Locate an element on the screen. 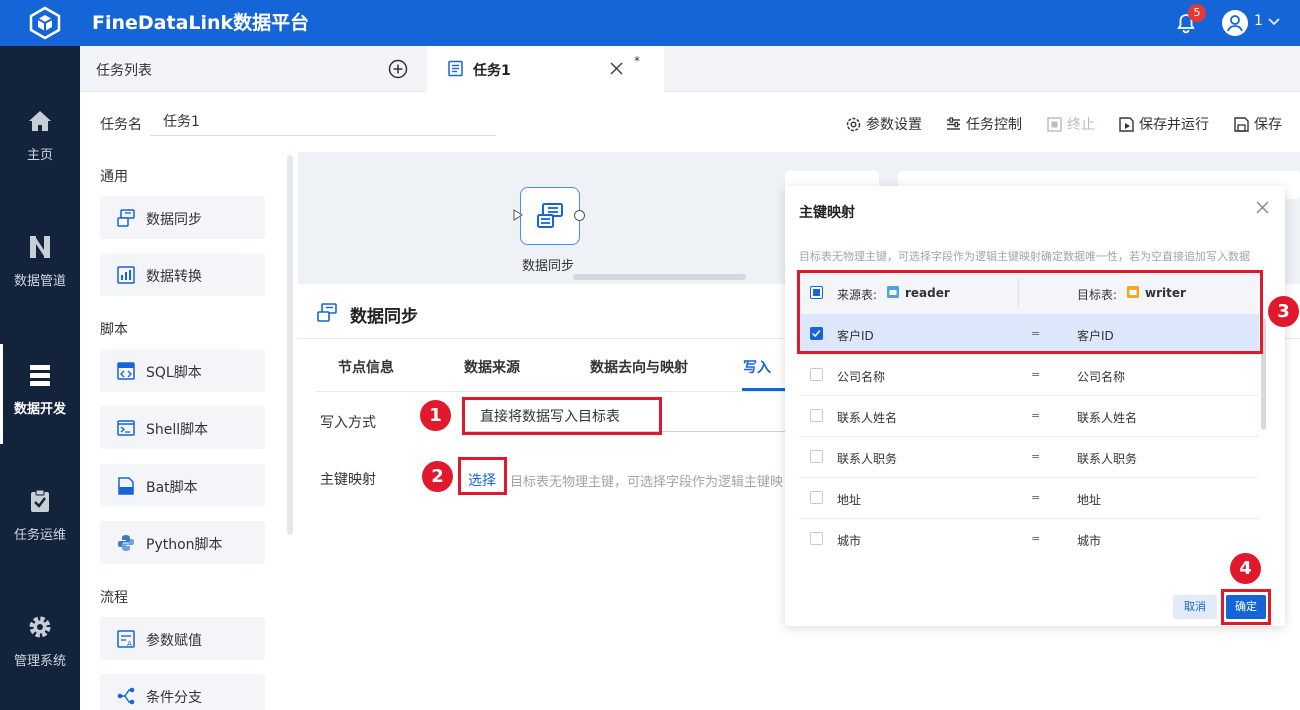 Image resolution: width=1300 pixels, height=710 pixels. dialog-title: 主键映射 is located at coordinates (827, 213).